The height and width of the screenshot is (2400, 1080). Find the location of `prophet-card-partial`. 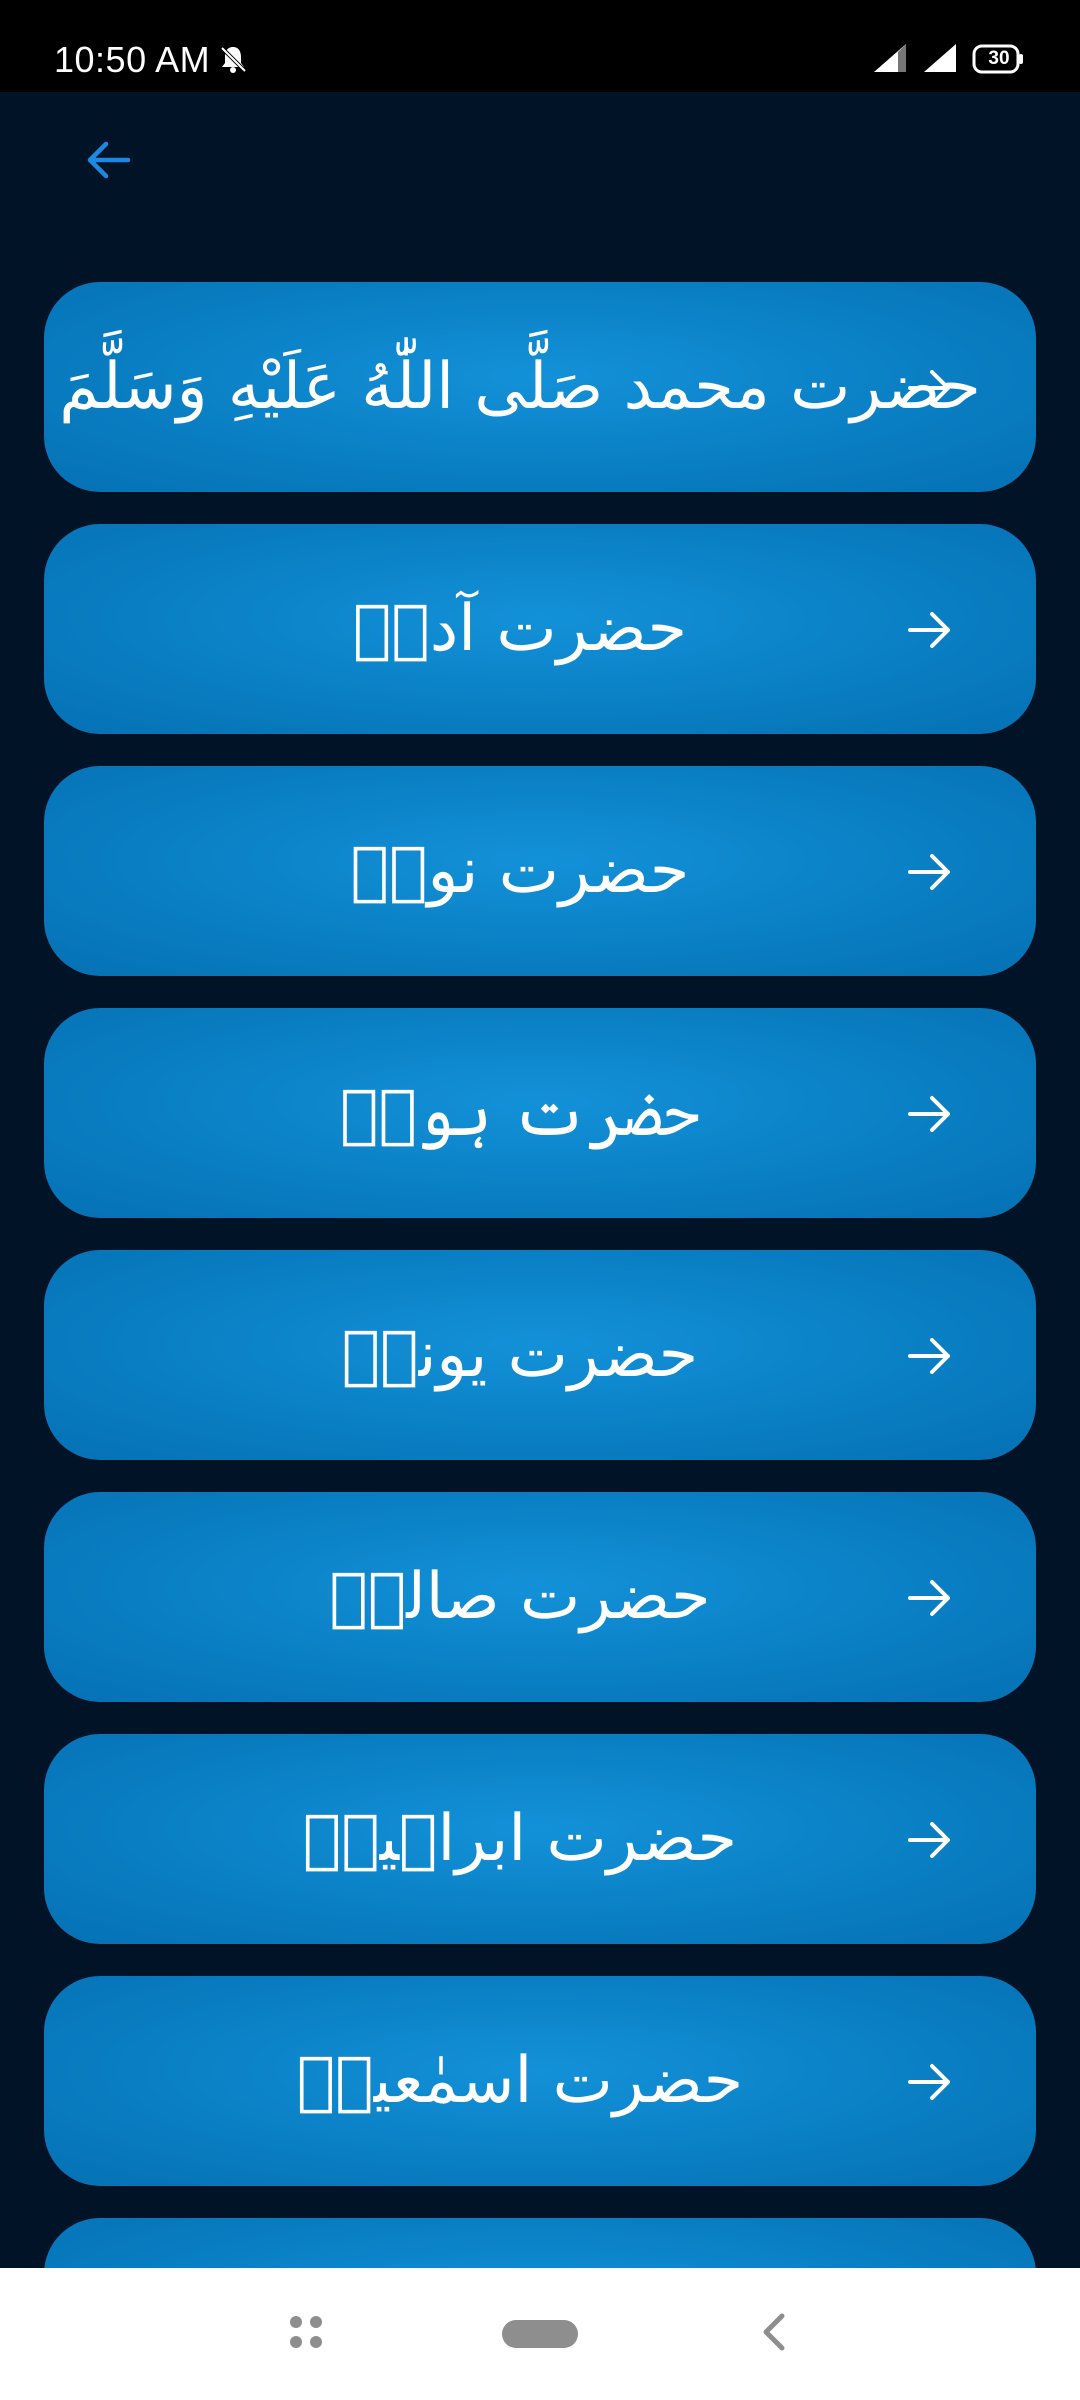

prophet-card-partial is located at coordinates (540, 2243).